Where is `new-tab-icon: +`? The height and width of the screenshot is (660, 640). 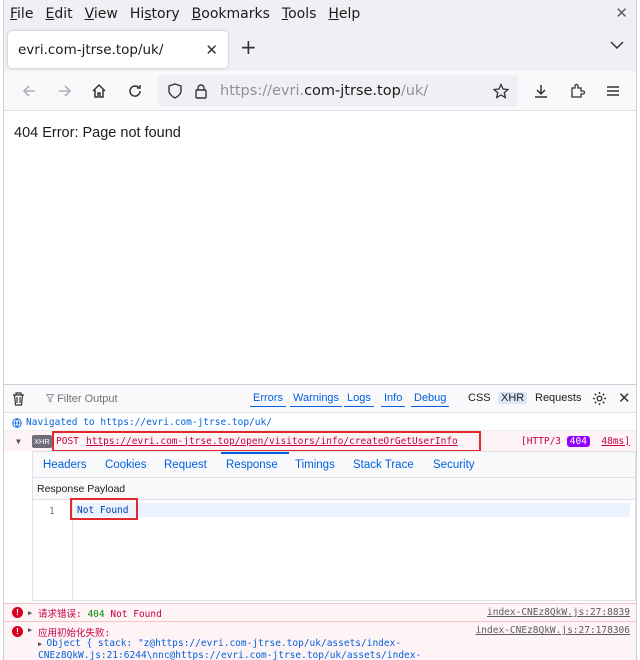
new-tab-icon: + is located at coordinates (248, 47).